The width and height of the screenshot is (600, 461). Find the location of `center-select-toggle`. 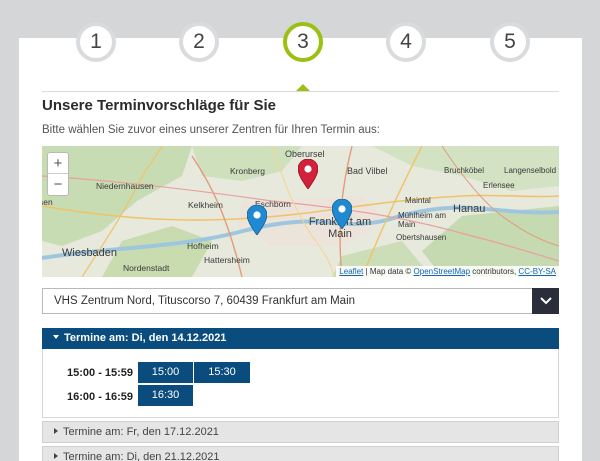

center-select-toggle is located at coordinates (545, 301).